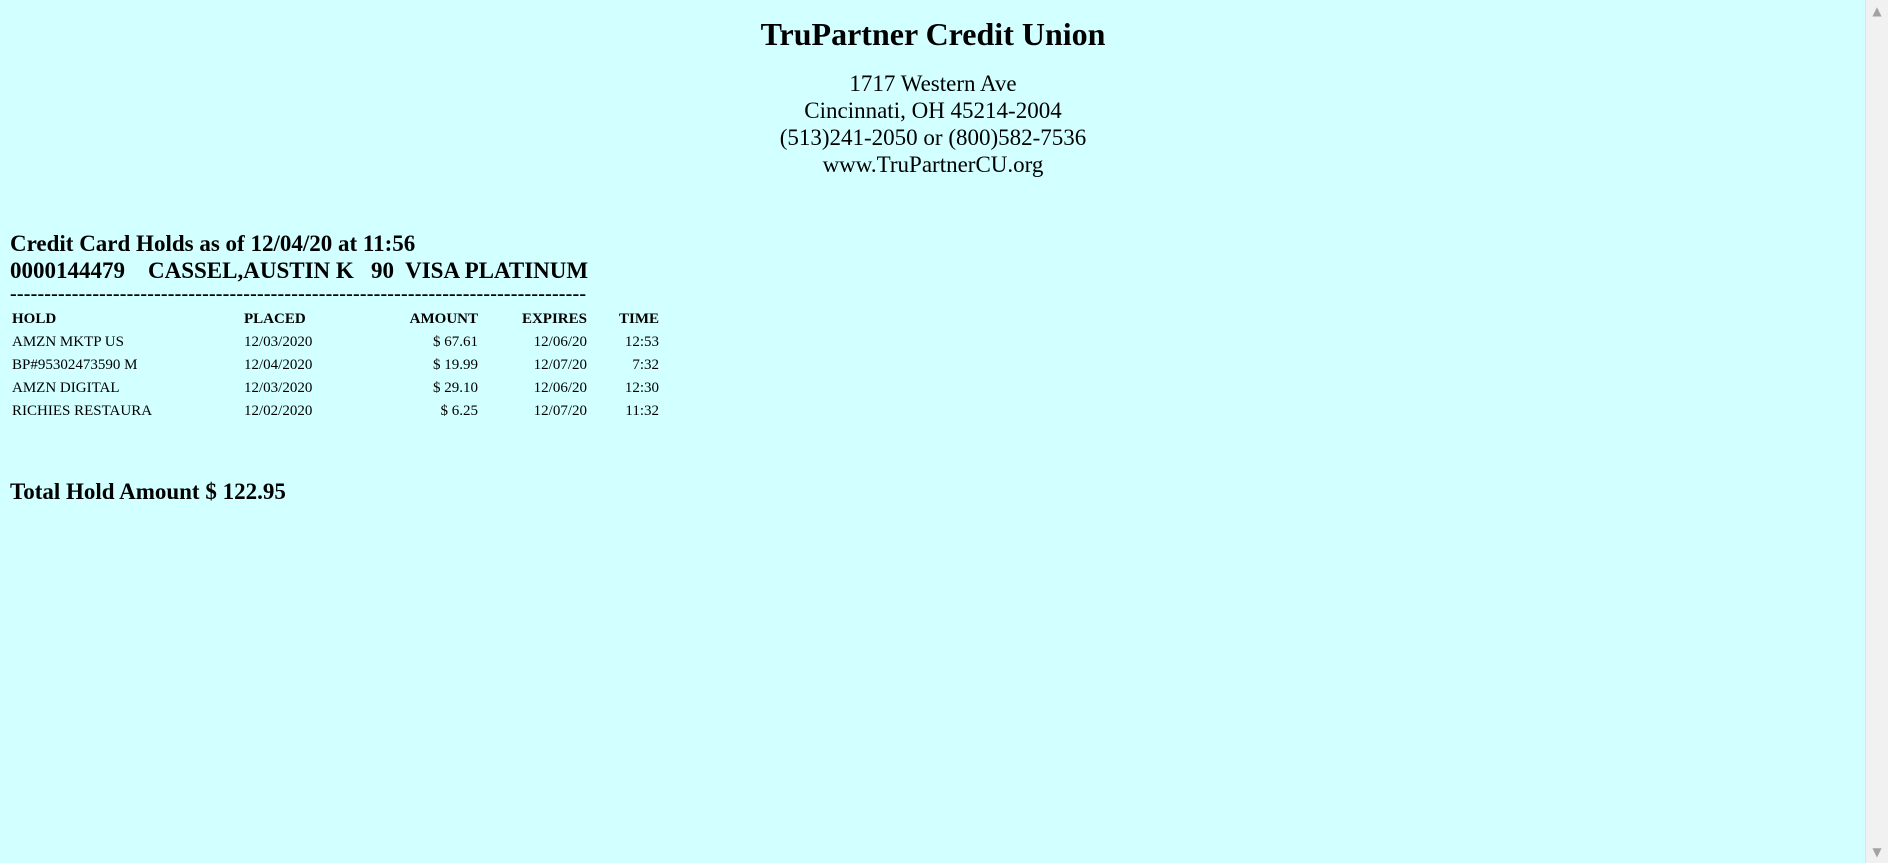  Describe the element at coordinates (278, 411) in the screenshot. I see `cell-placed: 12/02/2020` at that location.